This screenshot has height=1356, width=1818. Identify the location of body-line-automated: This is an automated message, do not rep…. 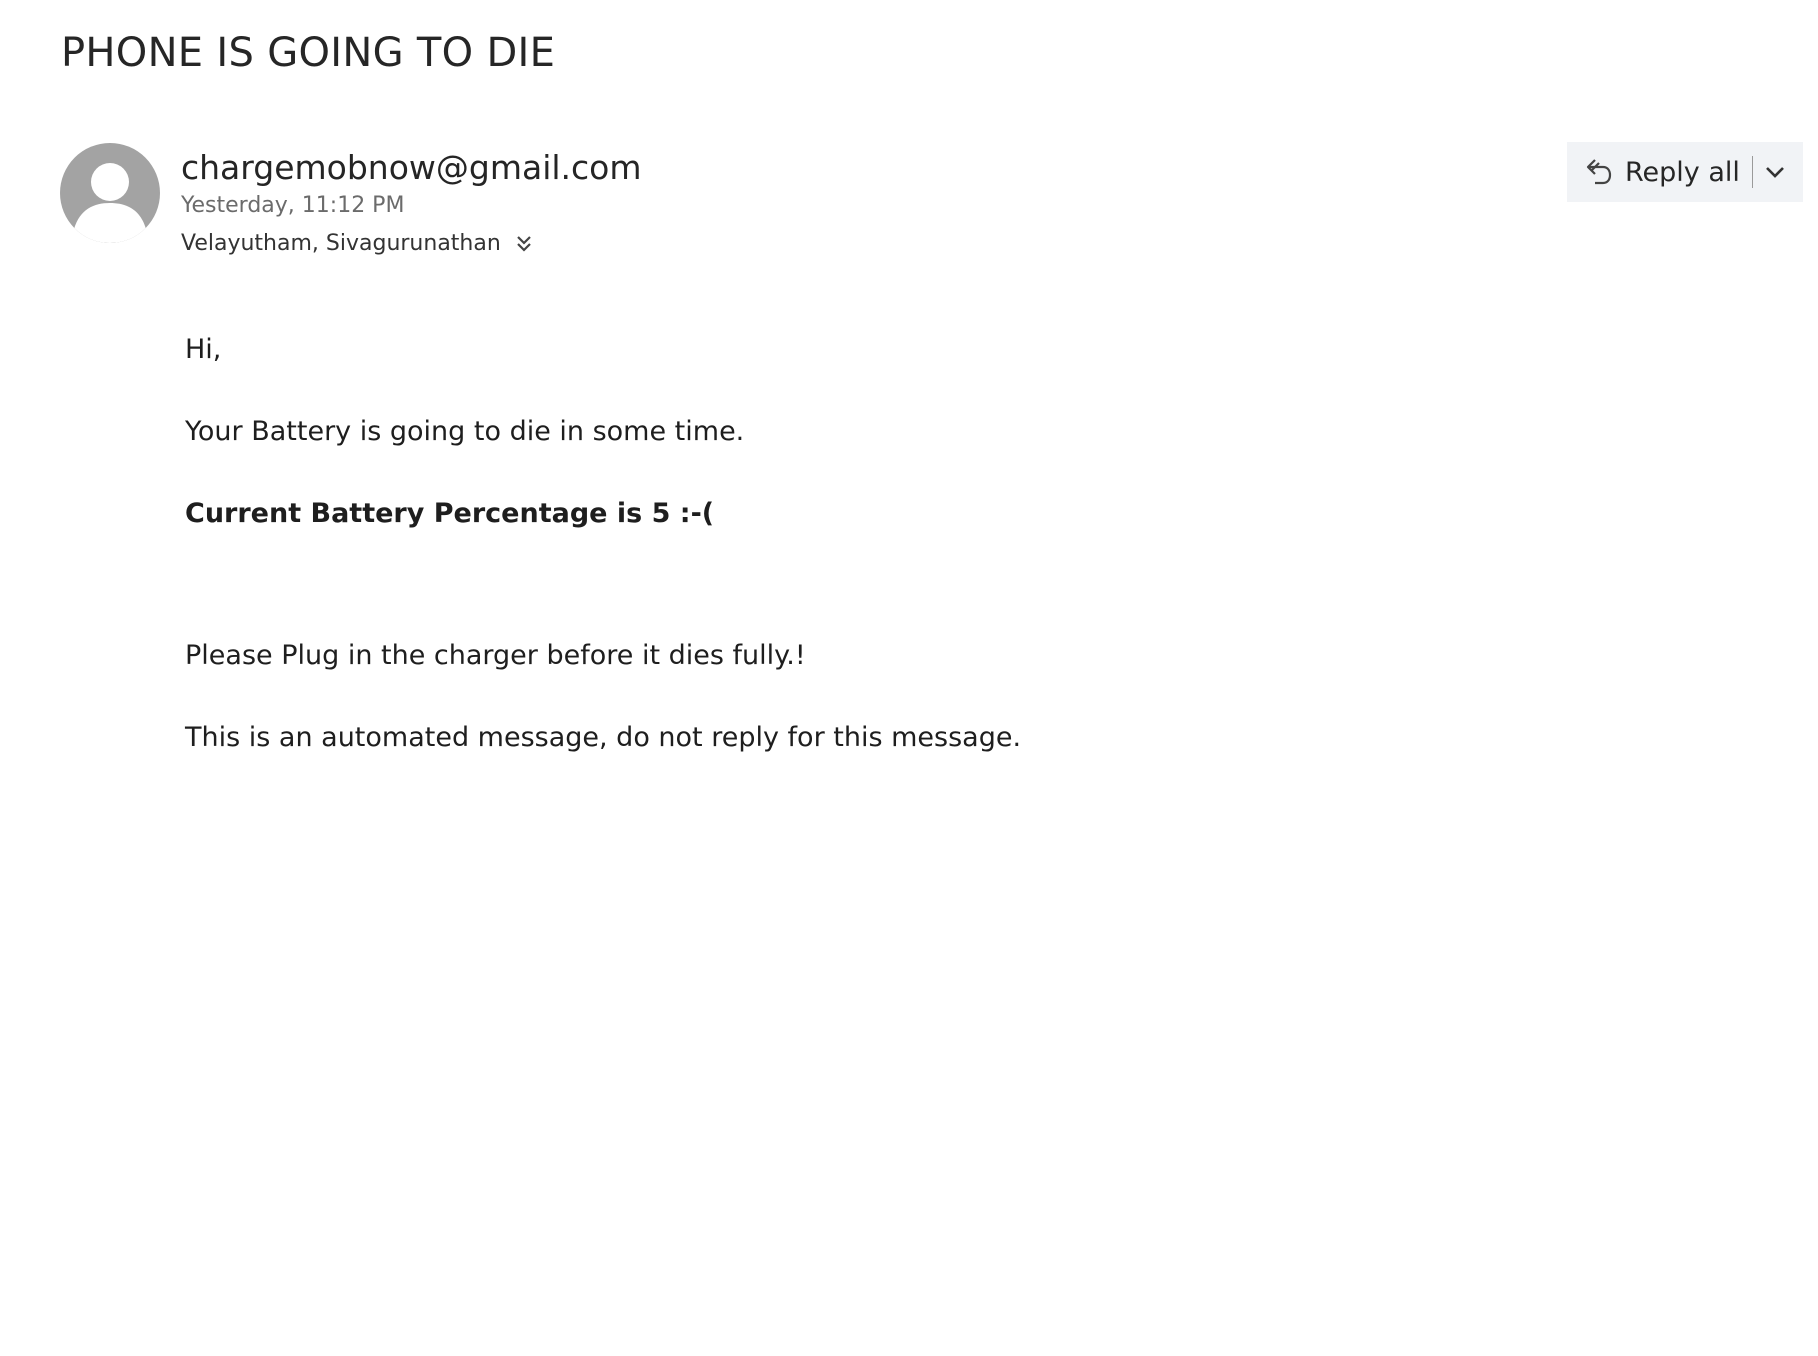
(603, 737).